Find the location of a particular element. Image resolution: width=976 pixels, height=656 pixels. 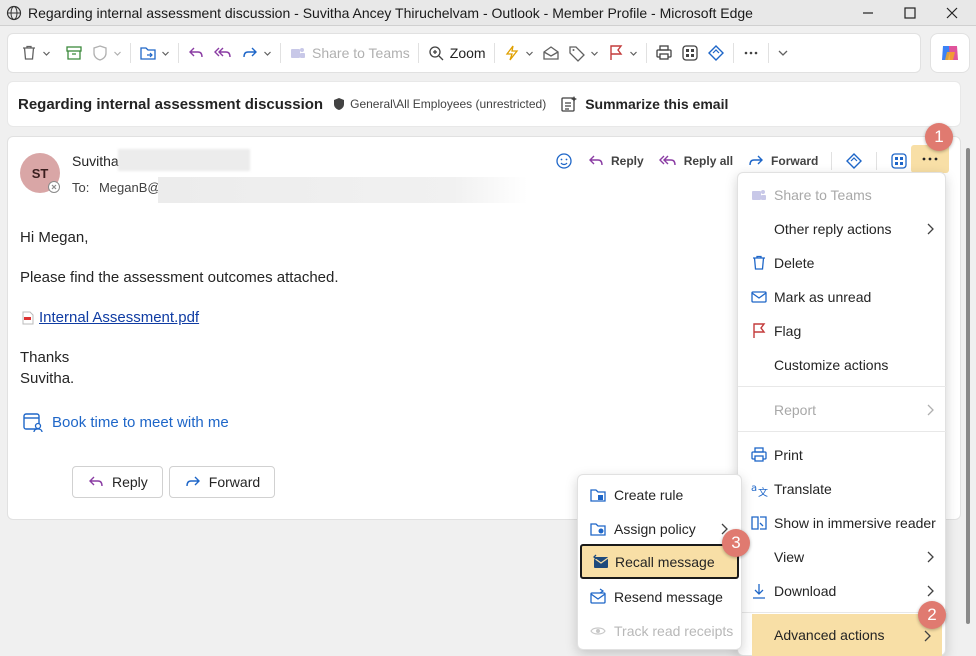

forward-action: Forward is located at coordinates (782, 161).